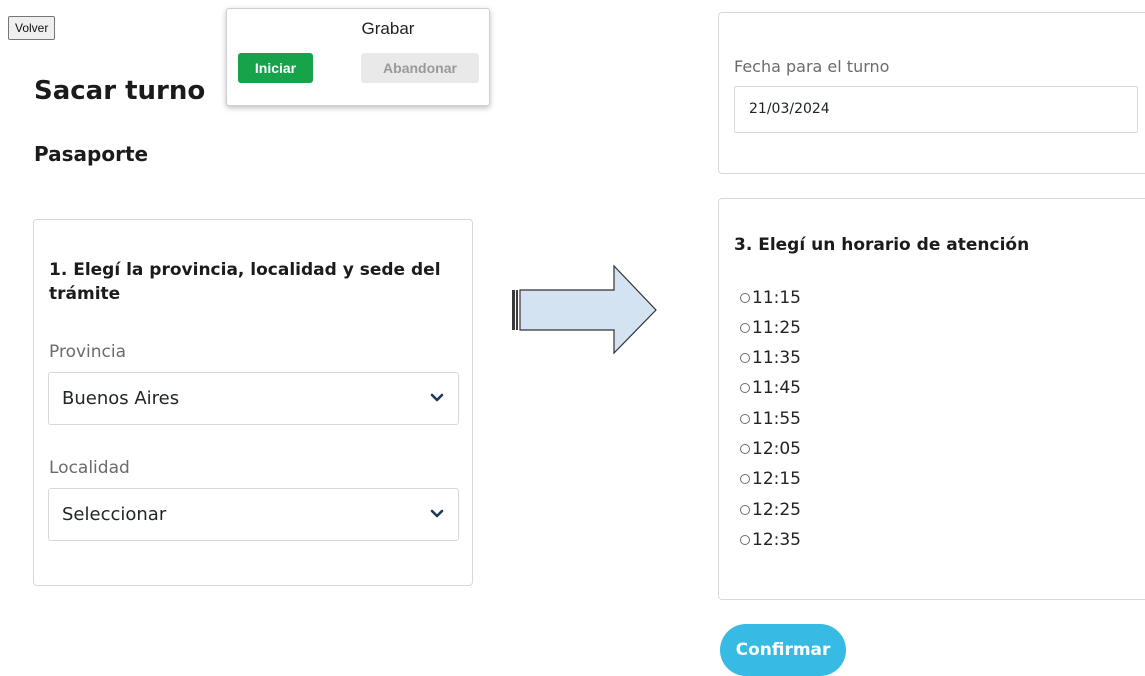 Image resolution: width=1145 pixels, height=676 pixels. Describe the element at coordinates (358, 57) in the screenshot. I see `recording-panel: Grabar Iniciar Abandonar` at that location.